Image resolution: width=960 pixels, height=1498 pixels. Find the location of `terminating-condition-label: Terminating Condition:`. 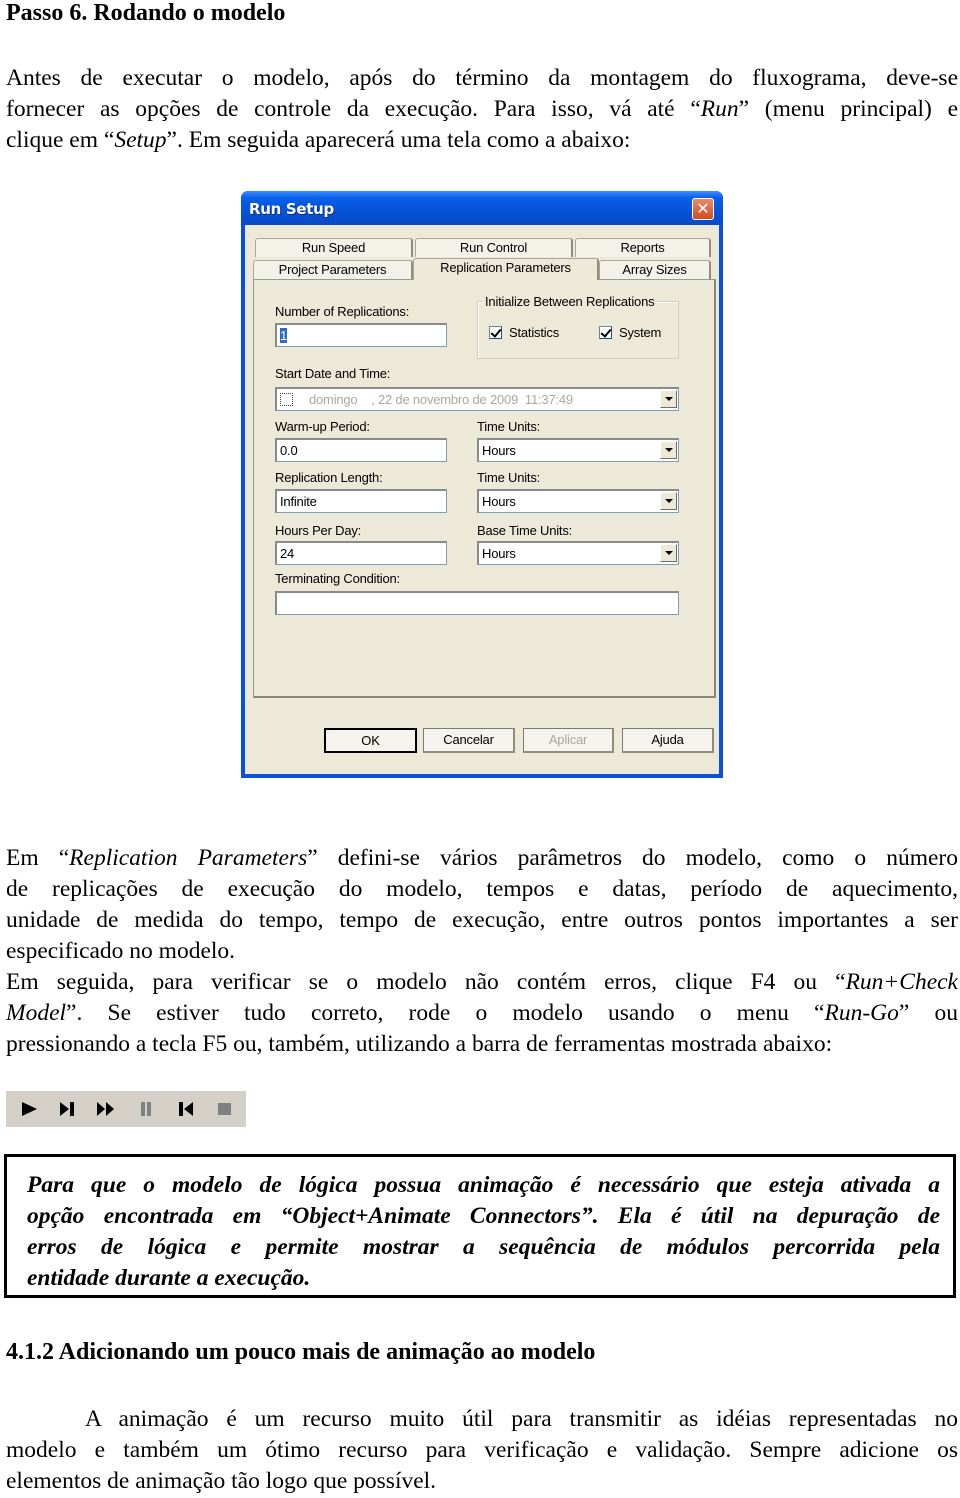

terminating-condition-label: Terminating Condition: is located at coordinates (337, 578).